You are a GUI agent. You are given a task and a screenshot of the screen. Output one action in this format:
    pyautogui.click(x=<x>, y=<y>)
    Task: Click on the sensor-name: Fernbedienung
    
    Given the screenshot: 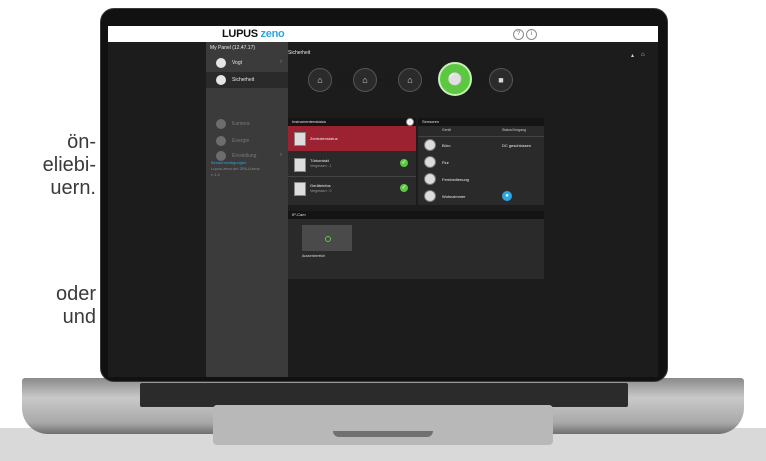 What is the action you would take?
    pyautogui.click(x=455, y=179)
    